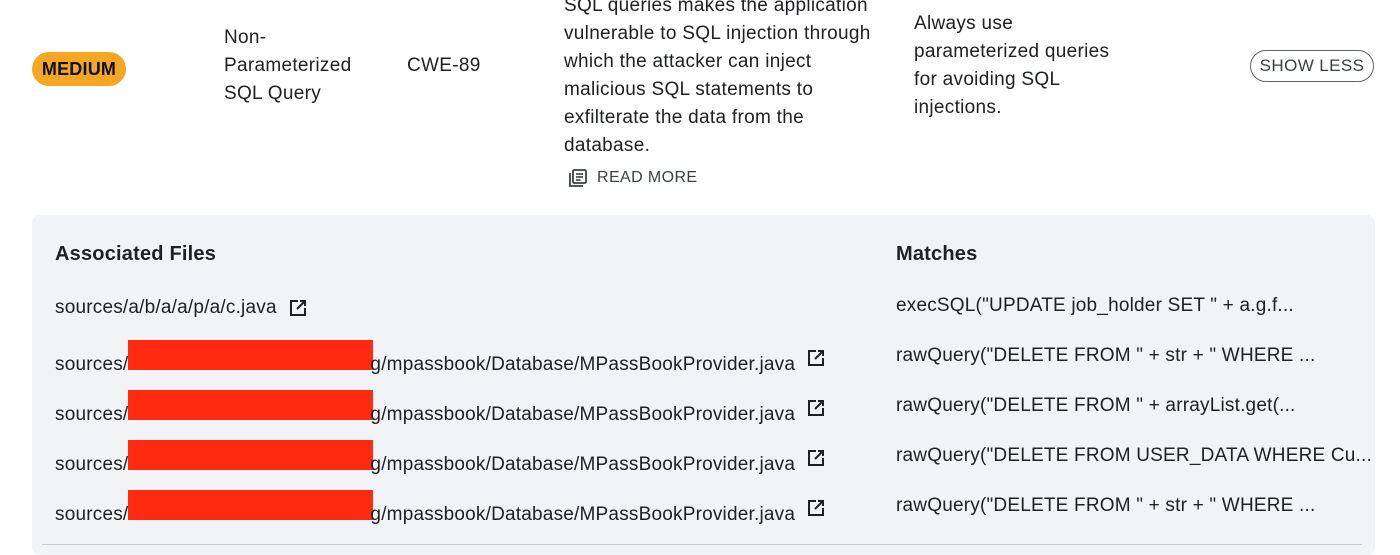 The height and width of the screenshot is (555, 1400). I want to click on file-path-prefix: sources/a/b/a/a/p/a/c.java, so click(166, 307).